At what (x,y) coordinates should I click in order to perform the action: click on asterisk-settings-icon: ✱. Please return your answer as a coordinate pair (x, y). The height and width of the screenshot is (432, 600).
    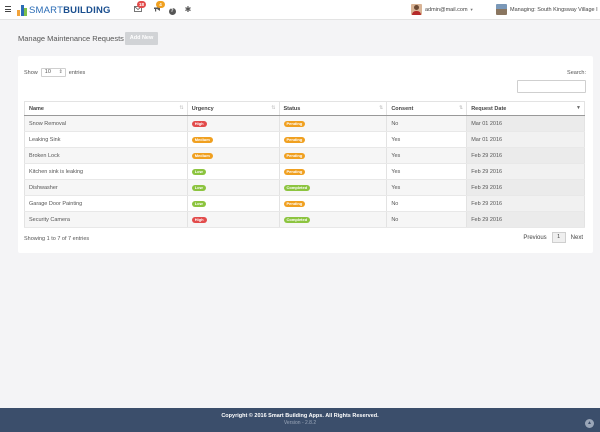
    Looking at the image, I should click on (188, 9).